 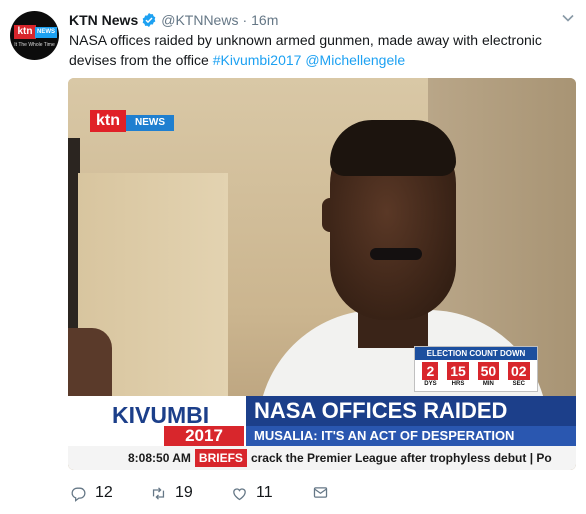 I want to click on like-button: 11, so click(x=252, y=493).